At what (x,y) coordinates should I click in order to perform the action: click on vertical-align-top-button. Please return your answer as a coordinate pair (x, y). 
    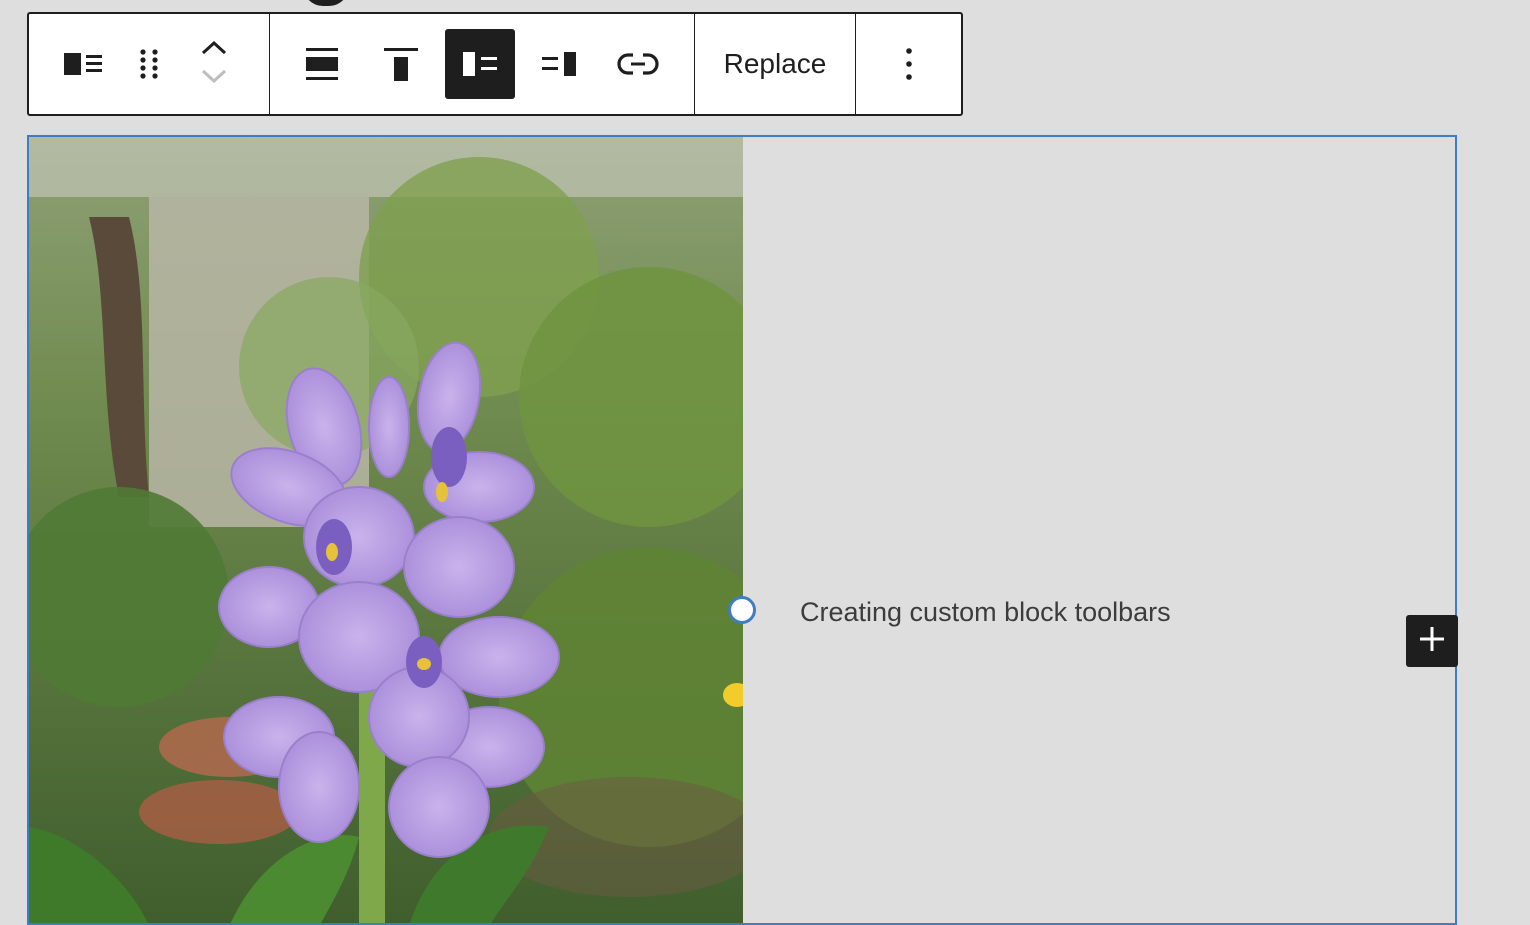
    Looking at the image, I should click on (401, 64).